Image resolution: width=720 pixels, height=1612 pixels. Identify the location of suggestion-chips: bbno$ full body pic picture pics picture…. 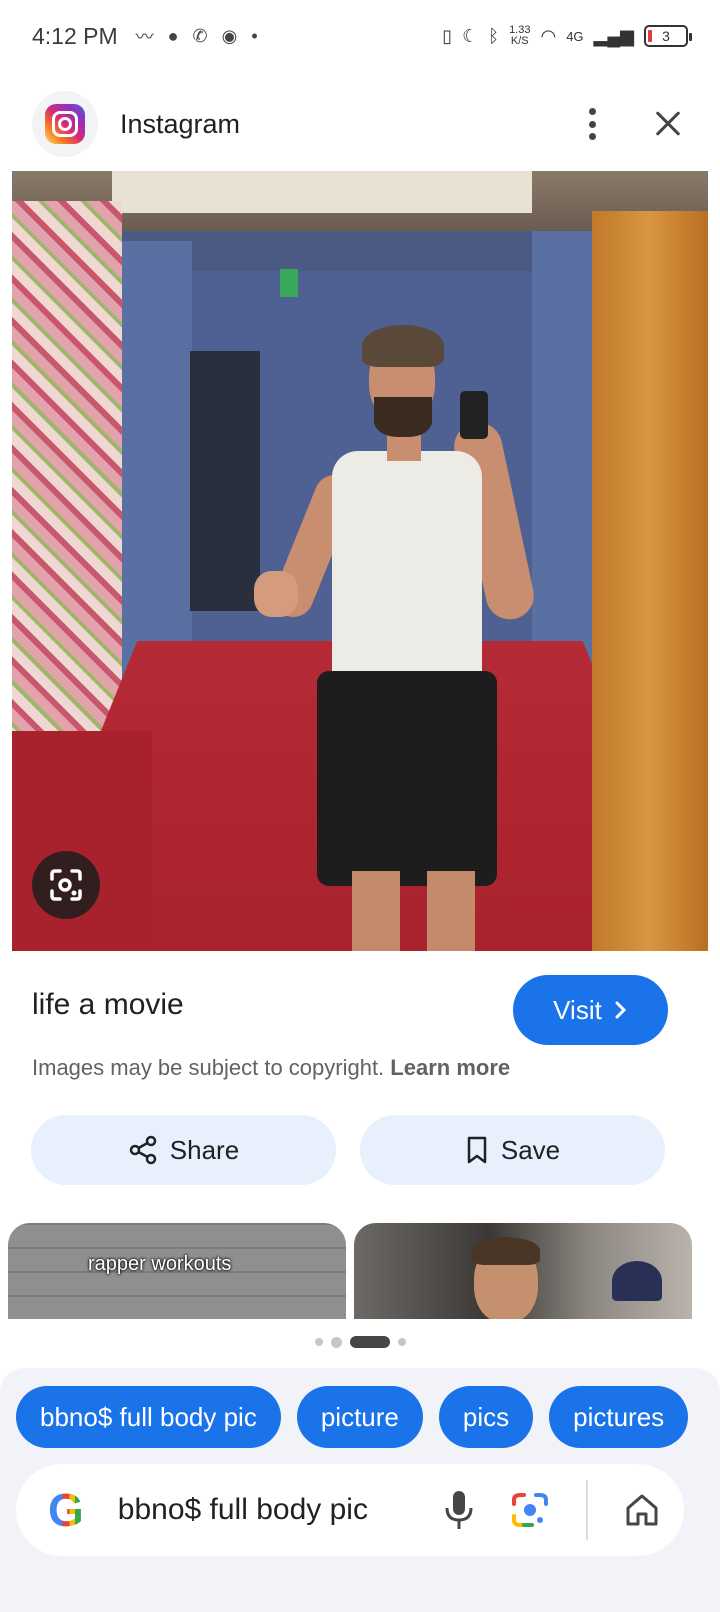
(352, 1417).